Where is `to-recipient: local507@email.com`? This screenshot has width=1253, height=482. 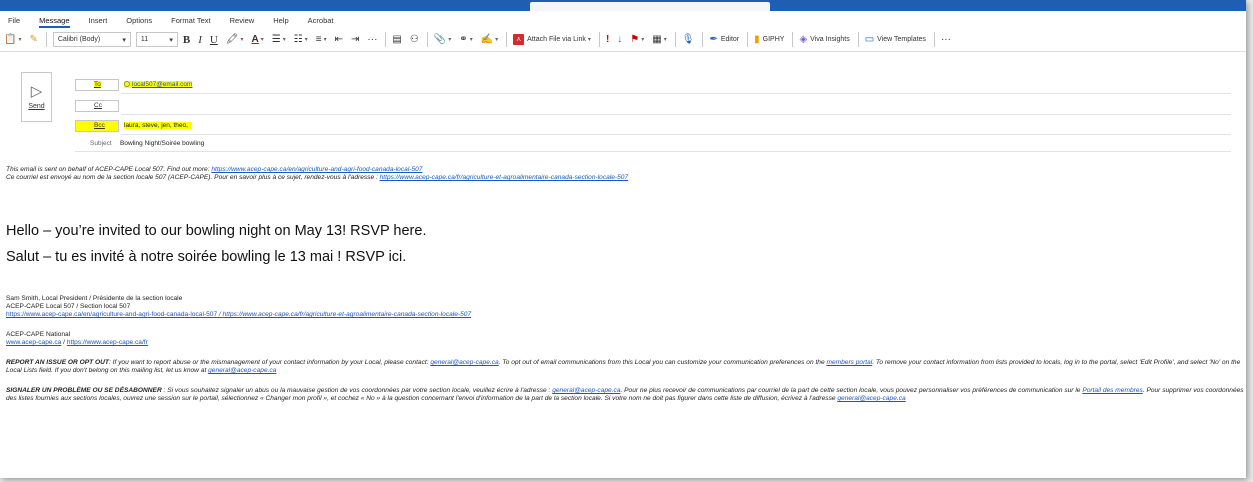 to-recipient: local507@email.com is located at coordinates (162, 84).